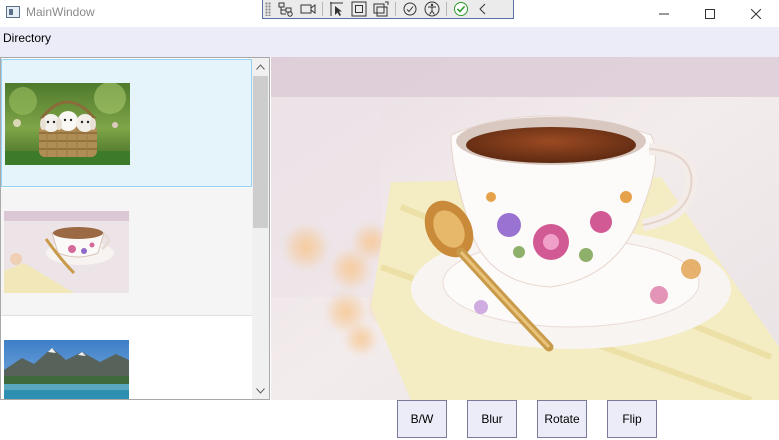 Image resolution: width=779 pixels, height=440 pixels. I want to click on menu-item-directory: Directory, so click(27, 38).